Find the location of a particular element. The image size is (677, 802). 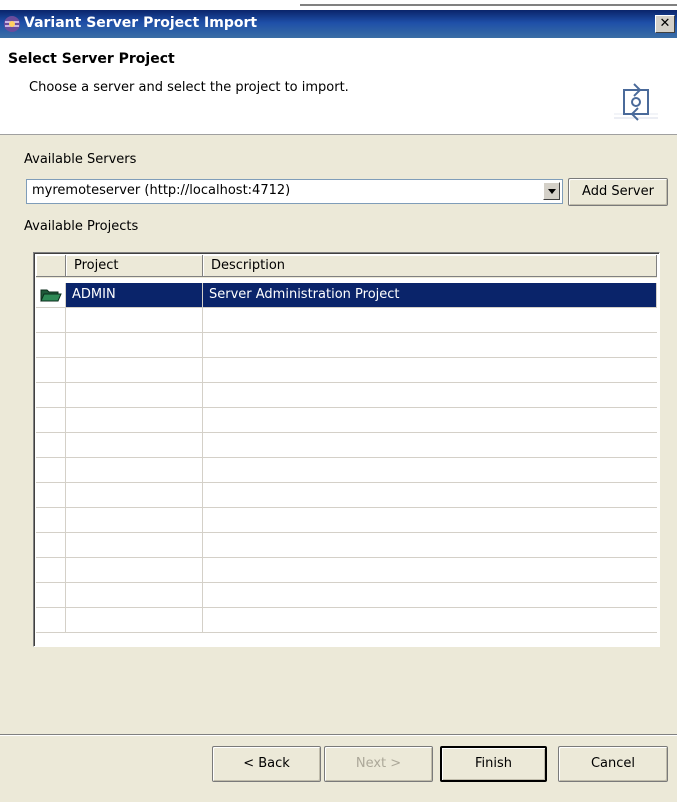

server-select-value: myremoteserver (http://localhost:4712) is located at coordinates (161, 190).